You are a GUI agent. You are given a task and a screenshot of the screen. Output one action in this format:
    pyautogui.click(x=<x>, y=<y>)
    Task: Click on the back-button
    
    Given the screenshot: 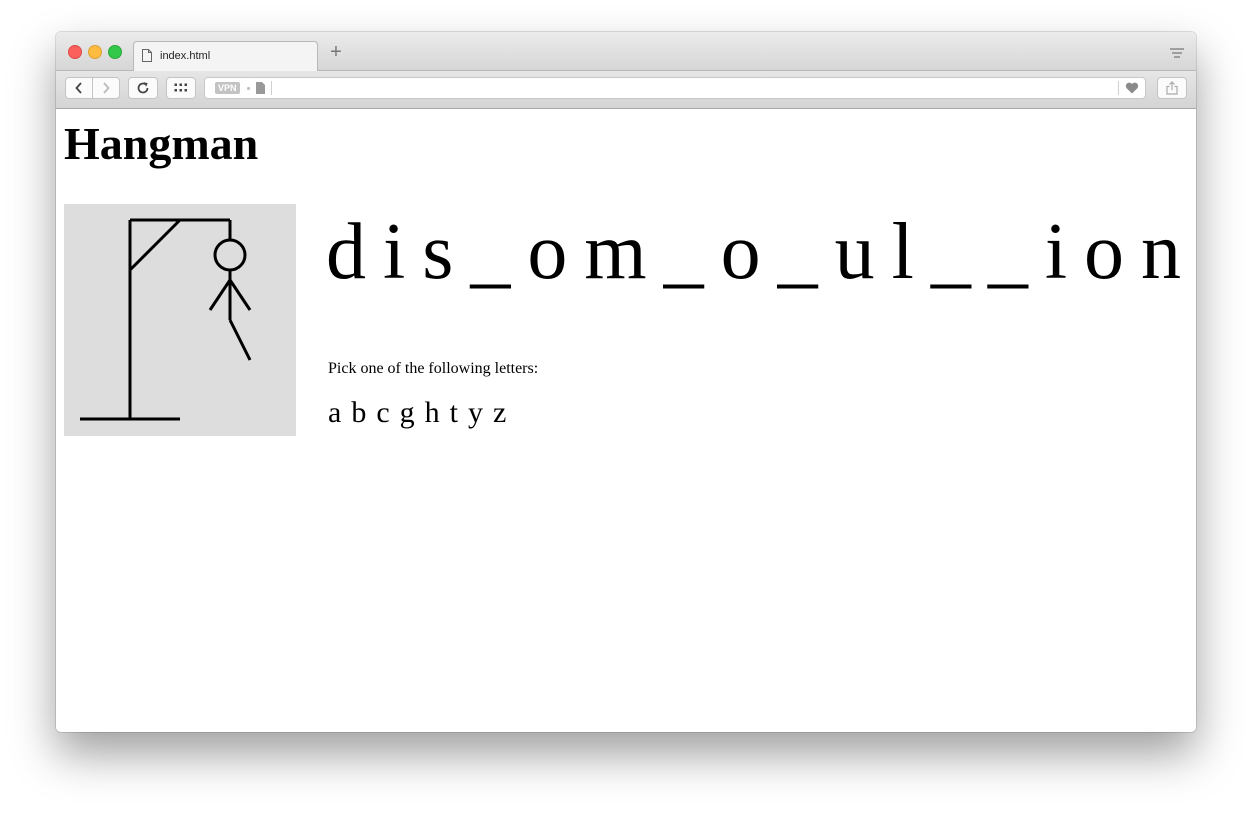 What is the action you would take?
    pyautogui.click(x=79, y=88)
    